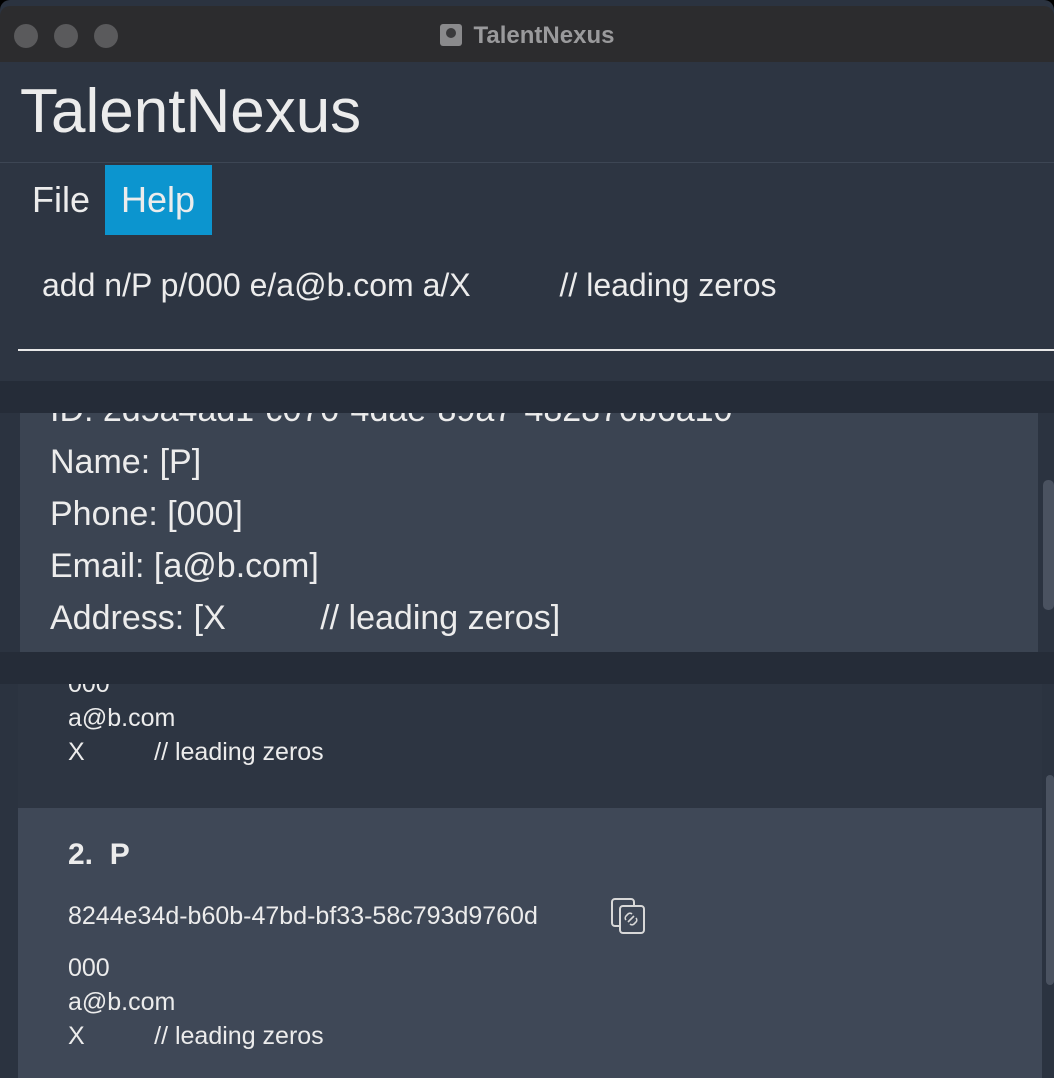  Describe the element at coordinates (146, 514) in the screenshot. I see `result-phone: Phone: [000]` at that location.